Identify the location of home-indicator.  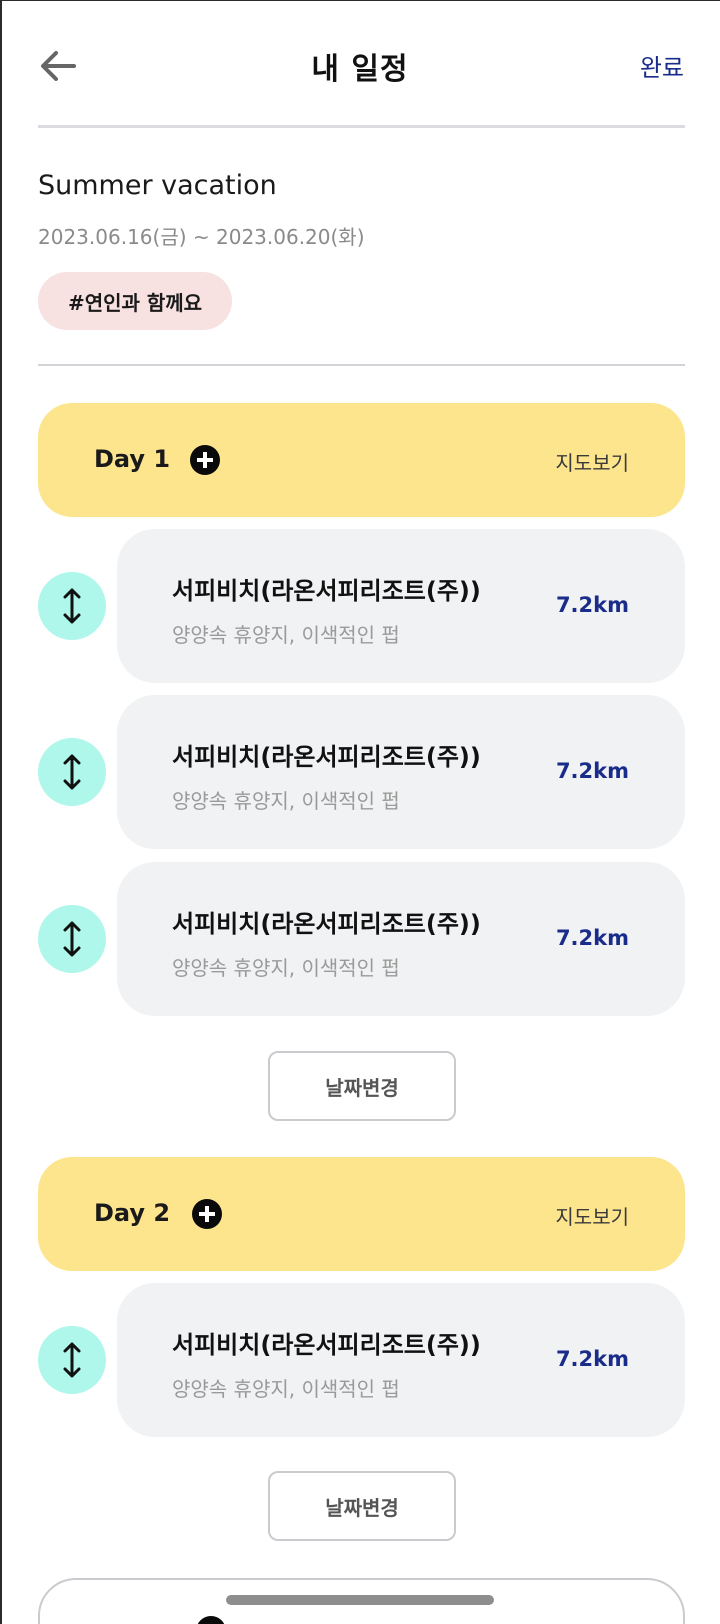
(360, 1600).